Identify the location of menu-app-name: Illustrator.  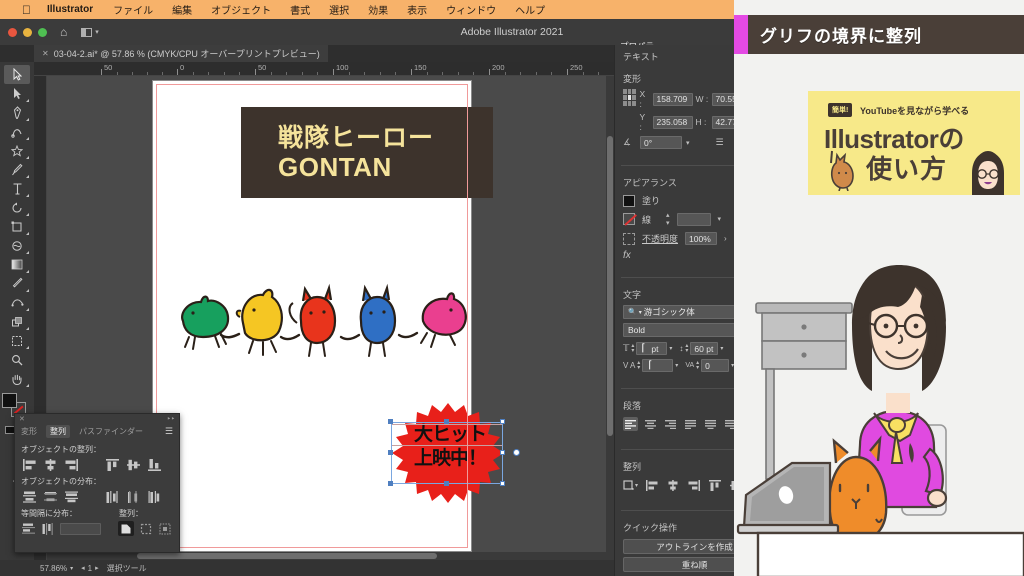
(70, 9).